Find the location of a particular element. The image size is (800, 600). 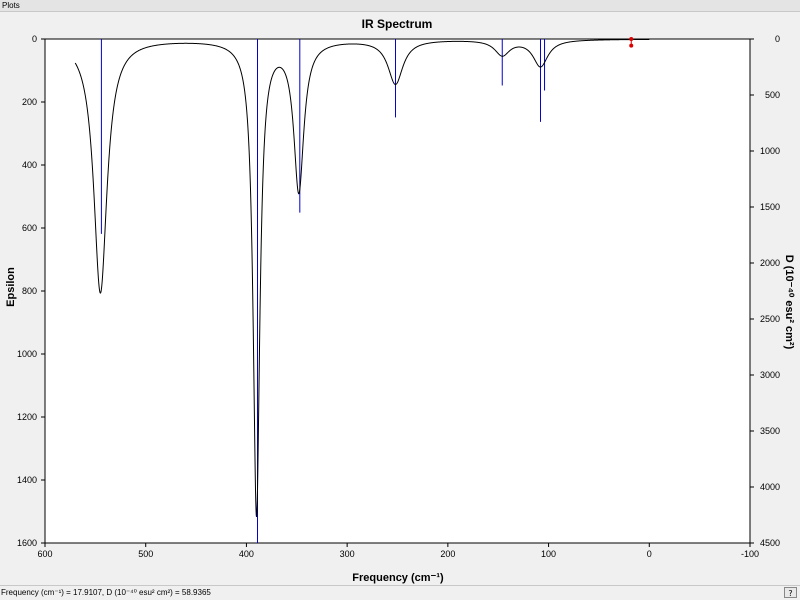

y2-tick-label: 0 is located at coordinates (777, 39).